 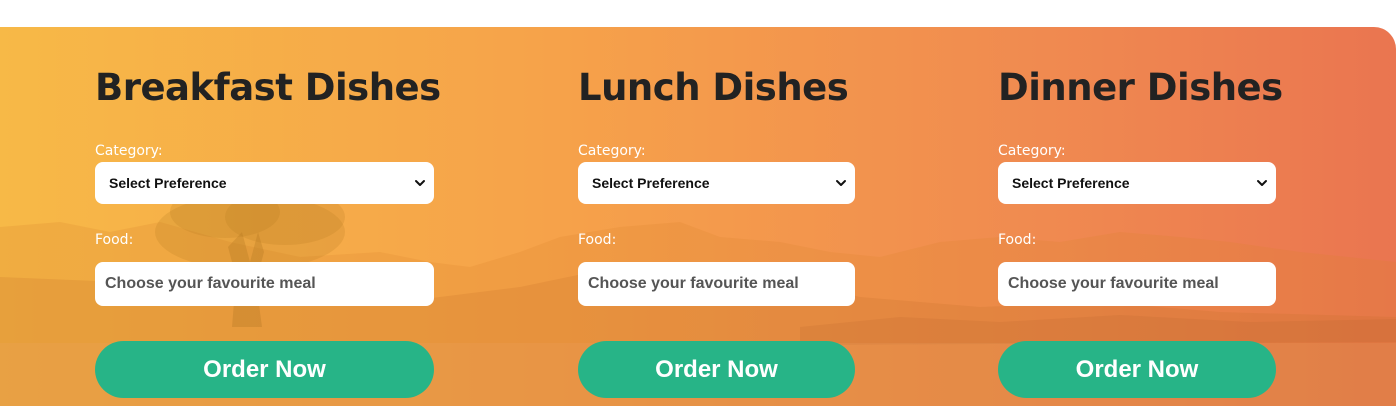 What do you see at coordinates (129, 151) in the screenshot?
I see `breakfast-category-label: Category:` at bounding box center [129, 151].